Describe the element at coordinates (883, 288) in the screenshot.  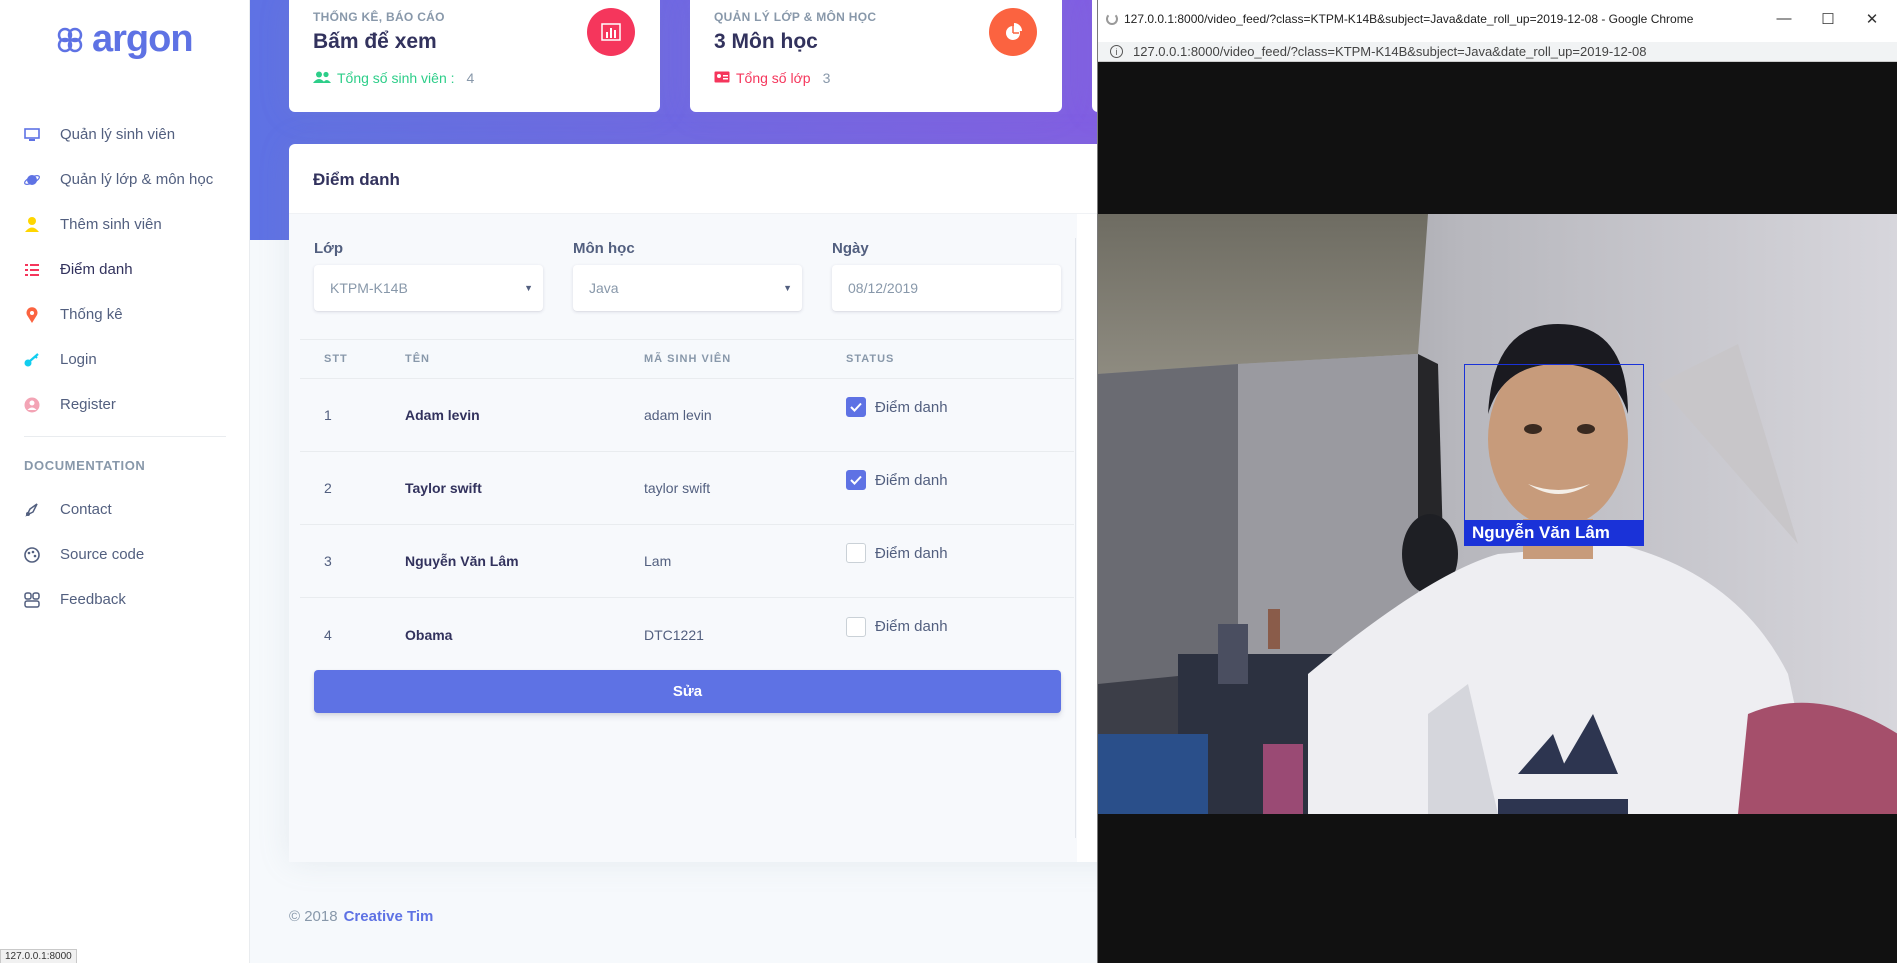
I see `date-input-value: 08/12/2019` at that location.